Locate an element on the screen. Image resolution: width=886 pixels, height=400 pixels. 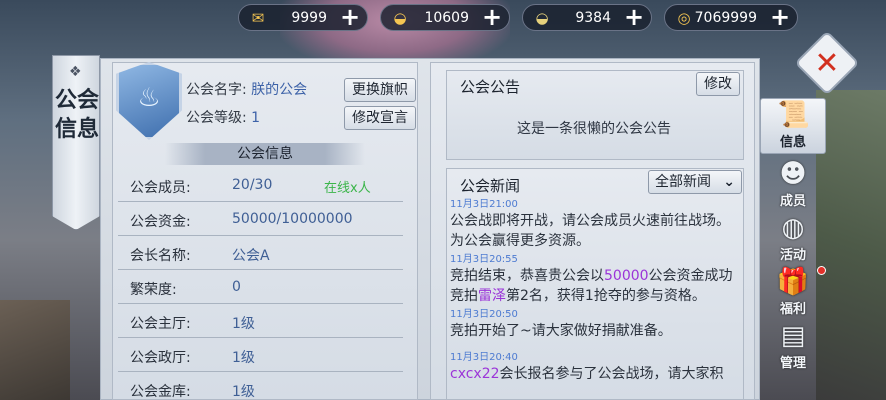
close-icon: ✕ is located at coordinates (827, 63).